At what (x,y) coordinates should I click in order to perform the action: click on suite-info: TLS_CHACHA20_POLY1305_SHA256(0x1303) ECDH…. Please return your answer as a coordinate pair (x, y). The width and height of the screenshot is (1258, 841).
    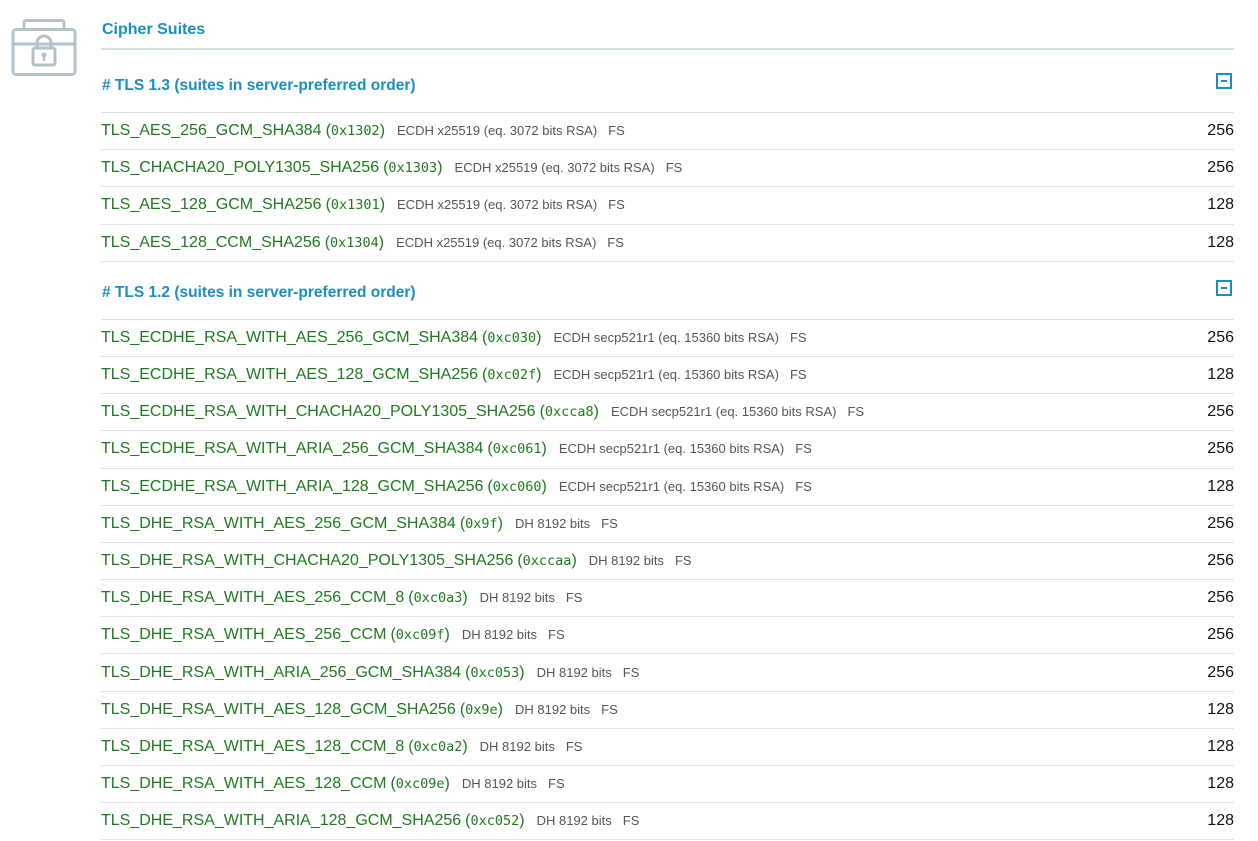
    Looking at the image, I should click on (391, 168).